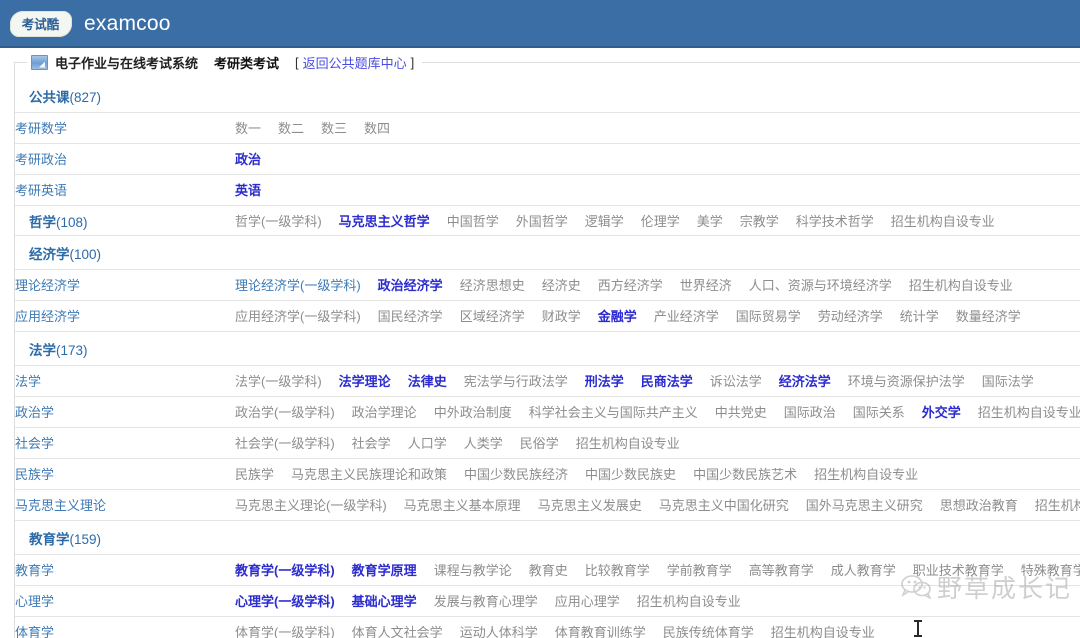 The image size is (1080, 638). Describe the element at coordinates (724, 505) in the screenshot. I see `subject-link: 马克思主义中国化研究` at that location.